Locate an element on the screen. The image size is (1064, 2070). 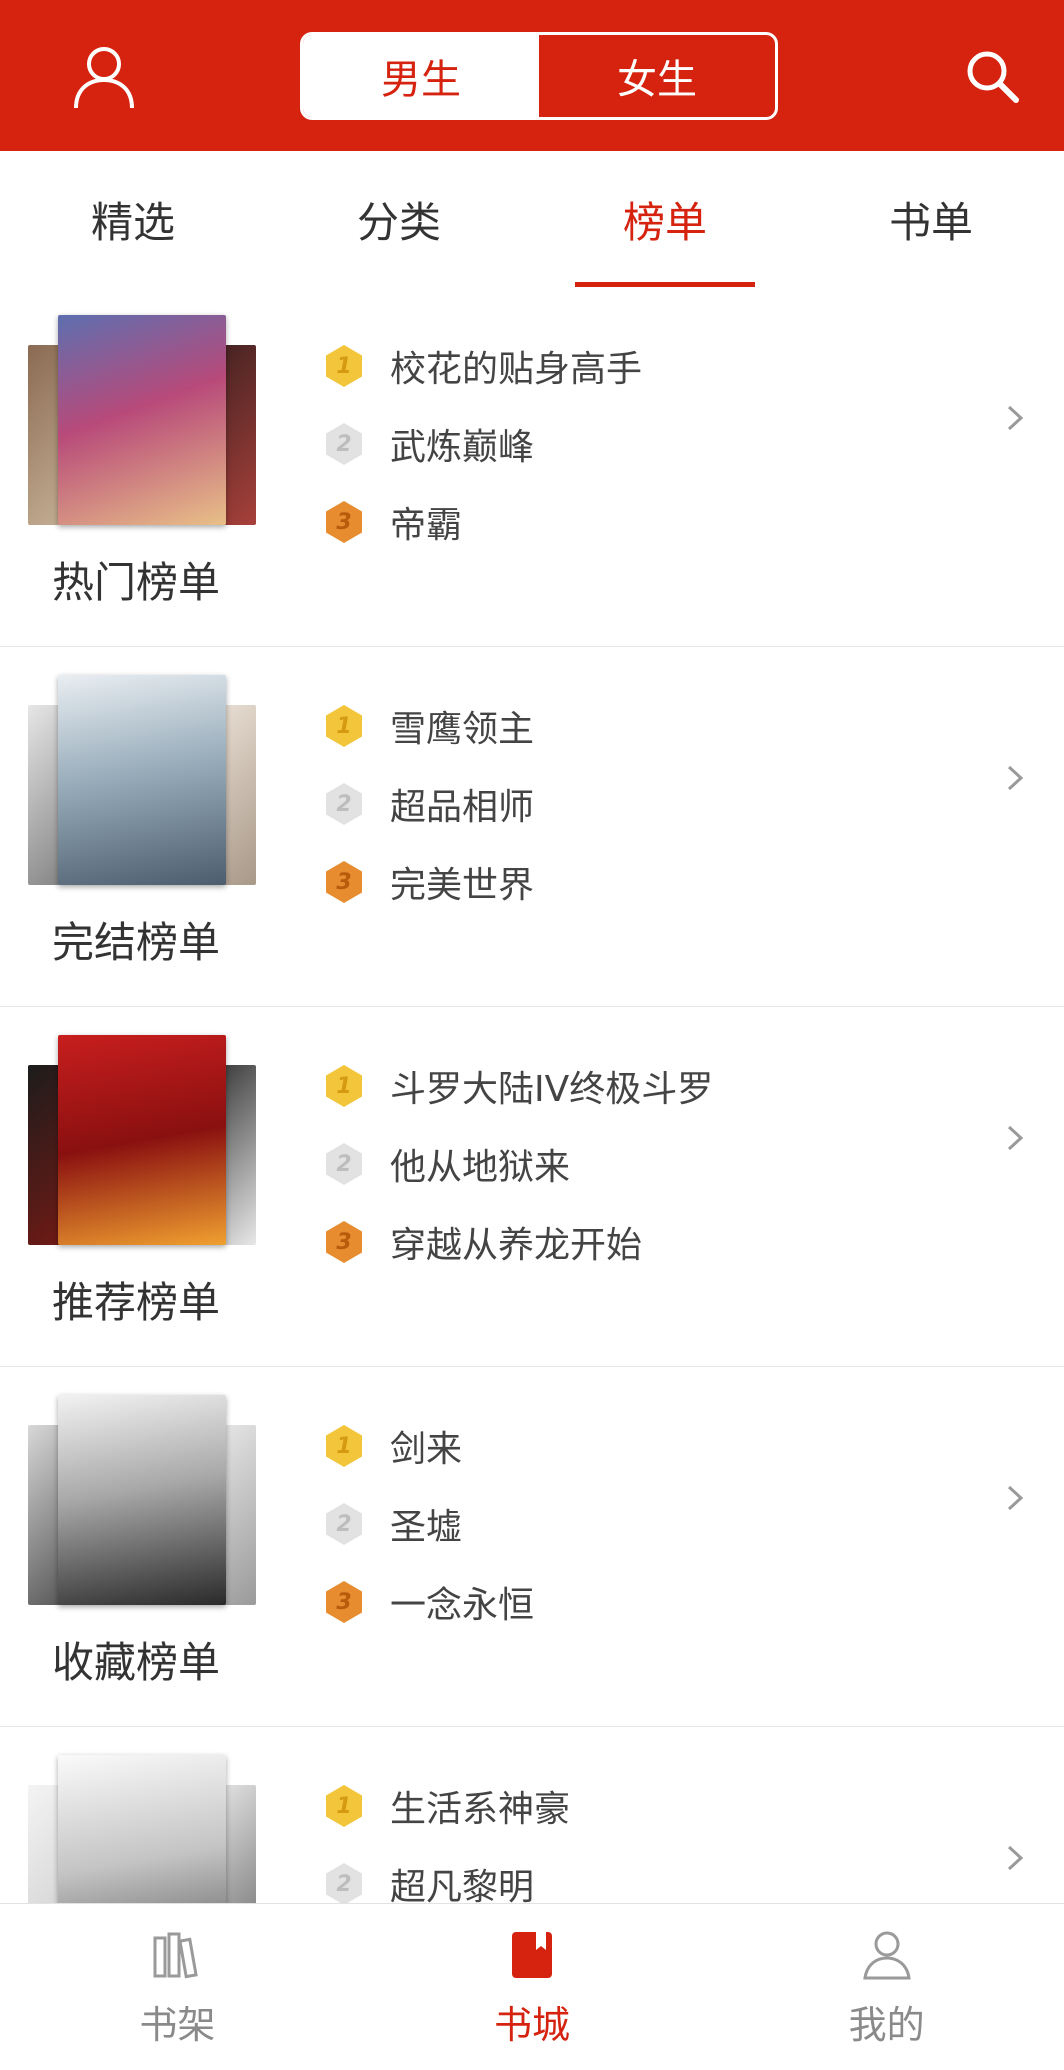
list-item: 1 校花的贴身高手 is located at coordinates (484, 366).